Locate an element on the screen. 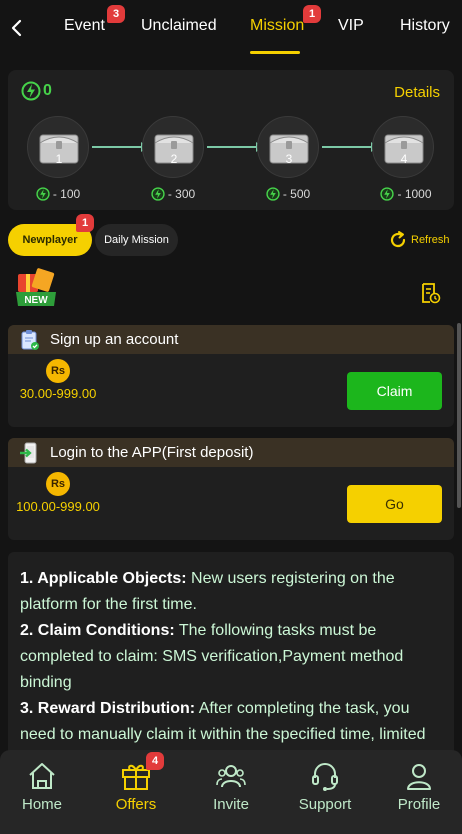 Image resolution: width=462 pixels, height=834 pixels. active-tab-indicator is located at coordinates (275, 52).